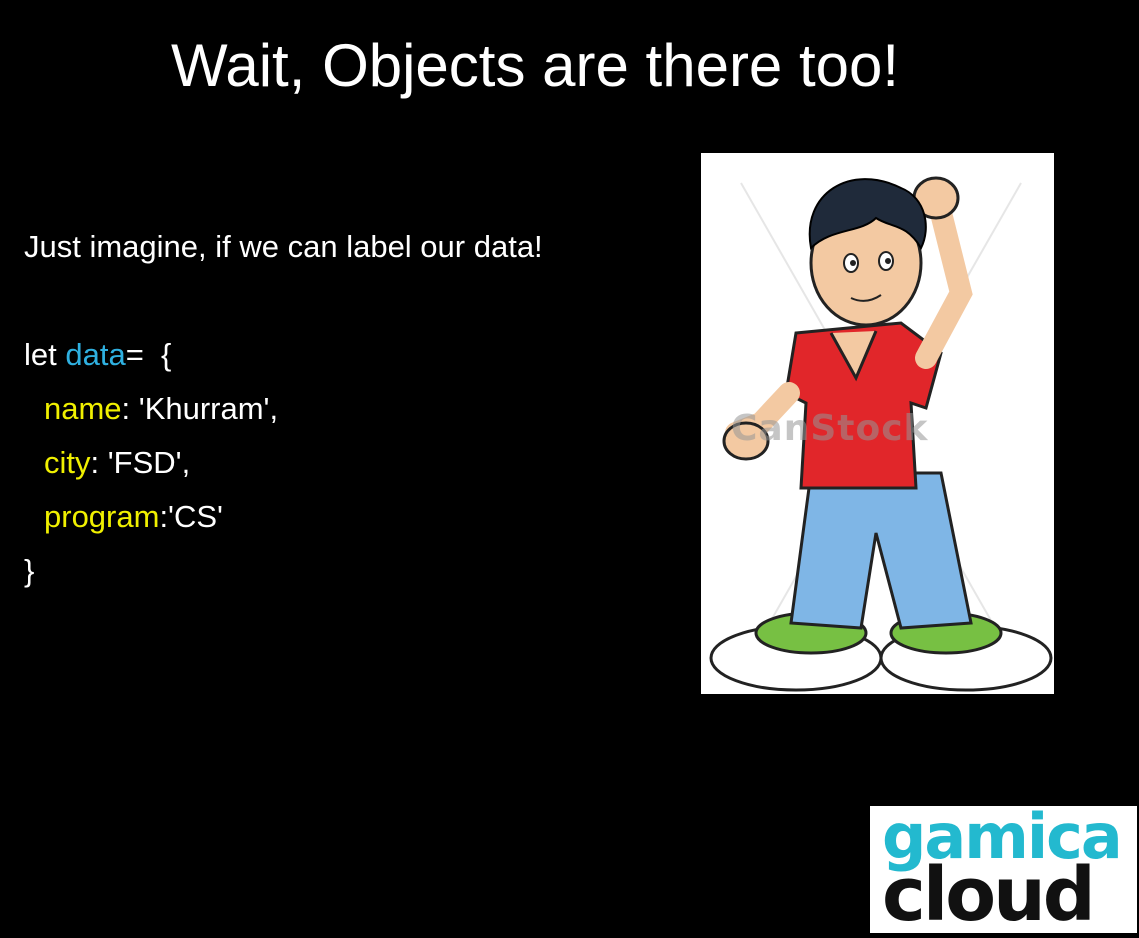 The width and height of the screenshot is (1139, 938). Describe the element at coordinates (200, 408) in the screenshot. I see `property-value: : 'Khurram',` at that location.